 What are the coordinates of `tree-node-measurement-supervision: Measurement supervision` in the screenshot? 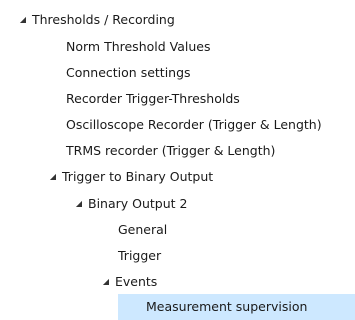 It's located at (236, 307).